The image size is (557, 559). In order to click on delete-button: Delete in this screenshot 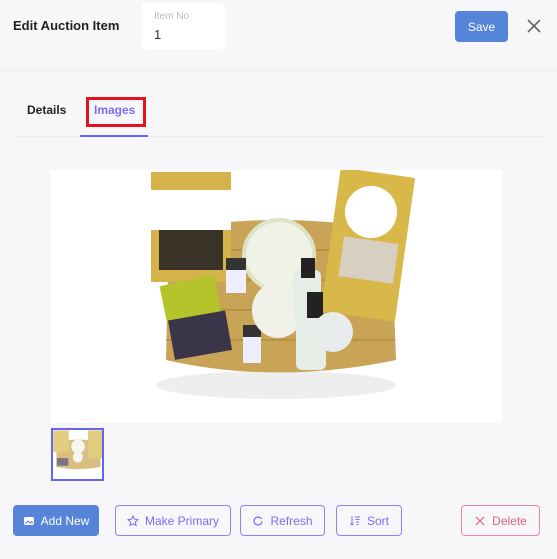, I will do `click(500, 520)`.